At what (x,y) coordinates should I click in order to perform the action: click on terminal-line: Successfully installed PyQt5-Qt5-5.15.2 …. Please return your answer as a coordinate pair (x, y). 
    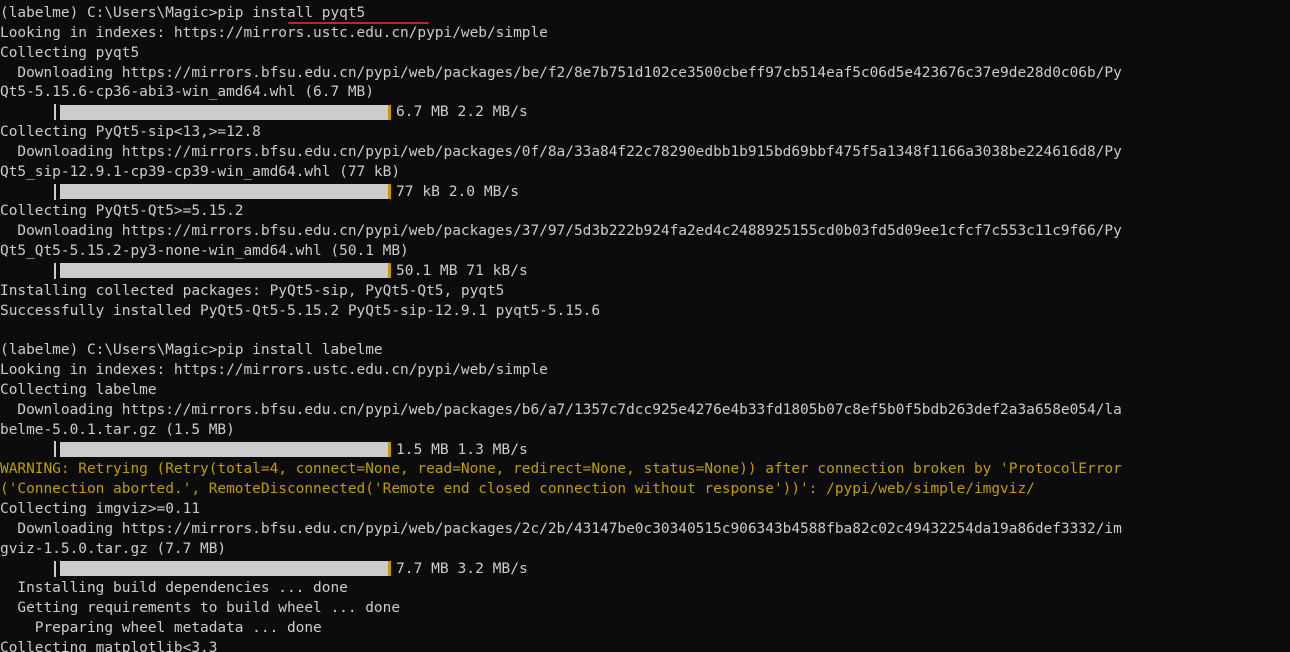
    Looking at the image, I should click on (300, 310).